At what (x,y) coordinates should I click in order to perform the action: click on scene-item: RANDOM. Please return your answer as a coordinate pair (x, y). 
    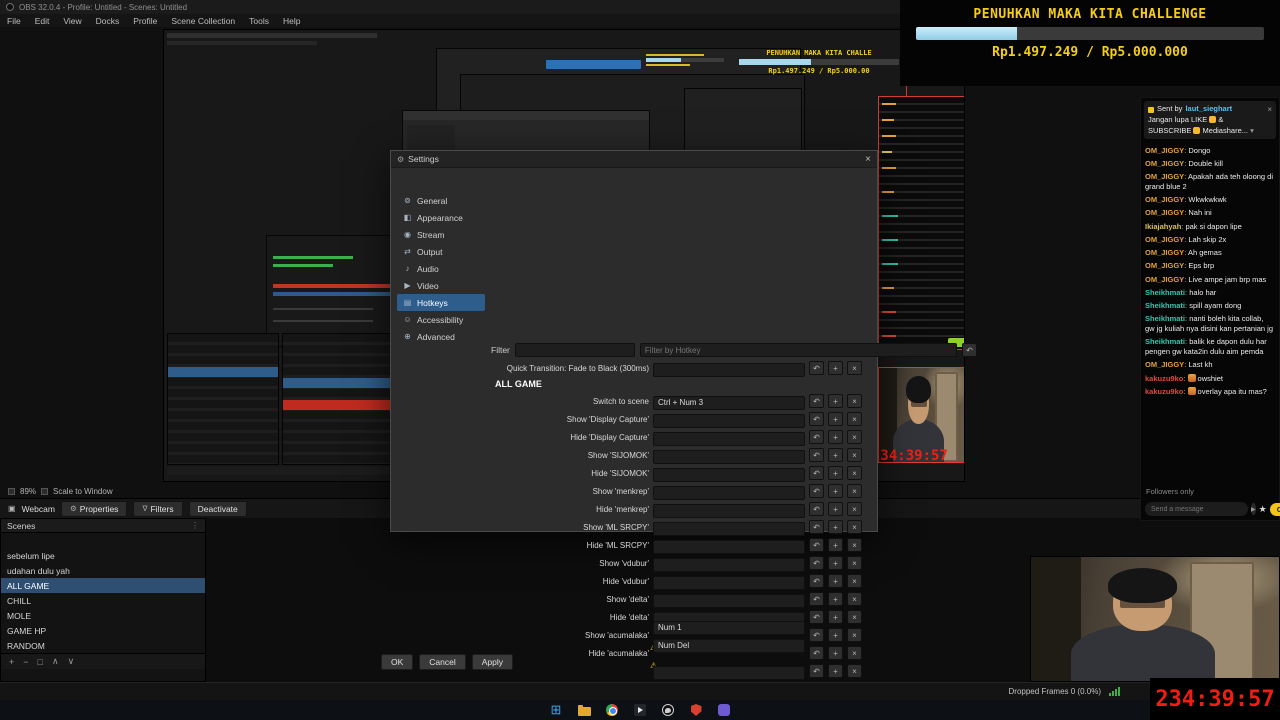
    Looking at the image, I should click on (103, 645).